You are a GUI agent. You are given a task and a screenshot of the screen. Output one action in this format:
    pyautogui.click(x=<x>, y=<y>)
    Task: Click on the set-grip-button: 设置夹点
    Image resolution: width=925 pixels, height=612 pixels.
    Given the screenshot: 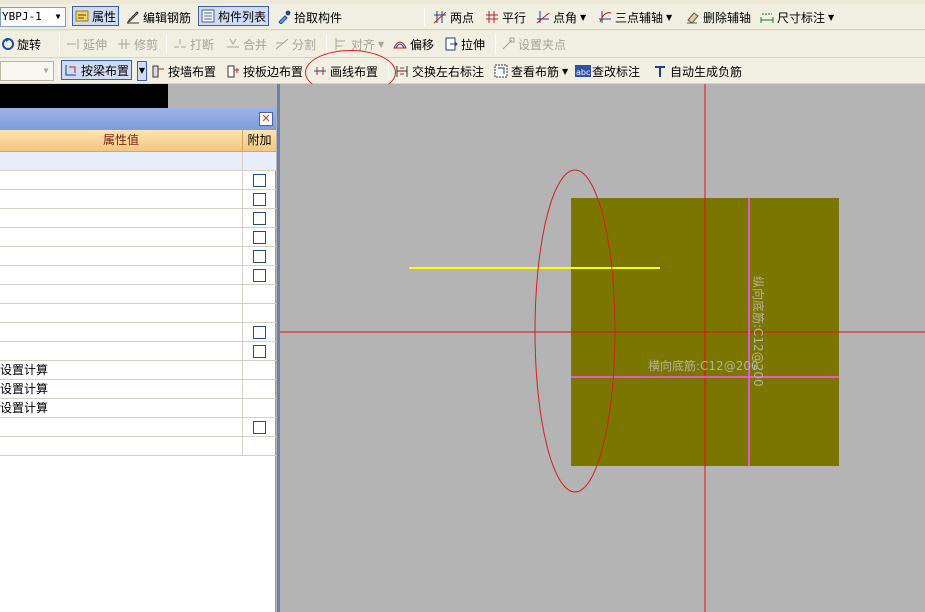 What is the action you would take?
    pyautogui.click(x=533, y=44)
    